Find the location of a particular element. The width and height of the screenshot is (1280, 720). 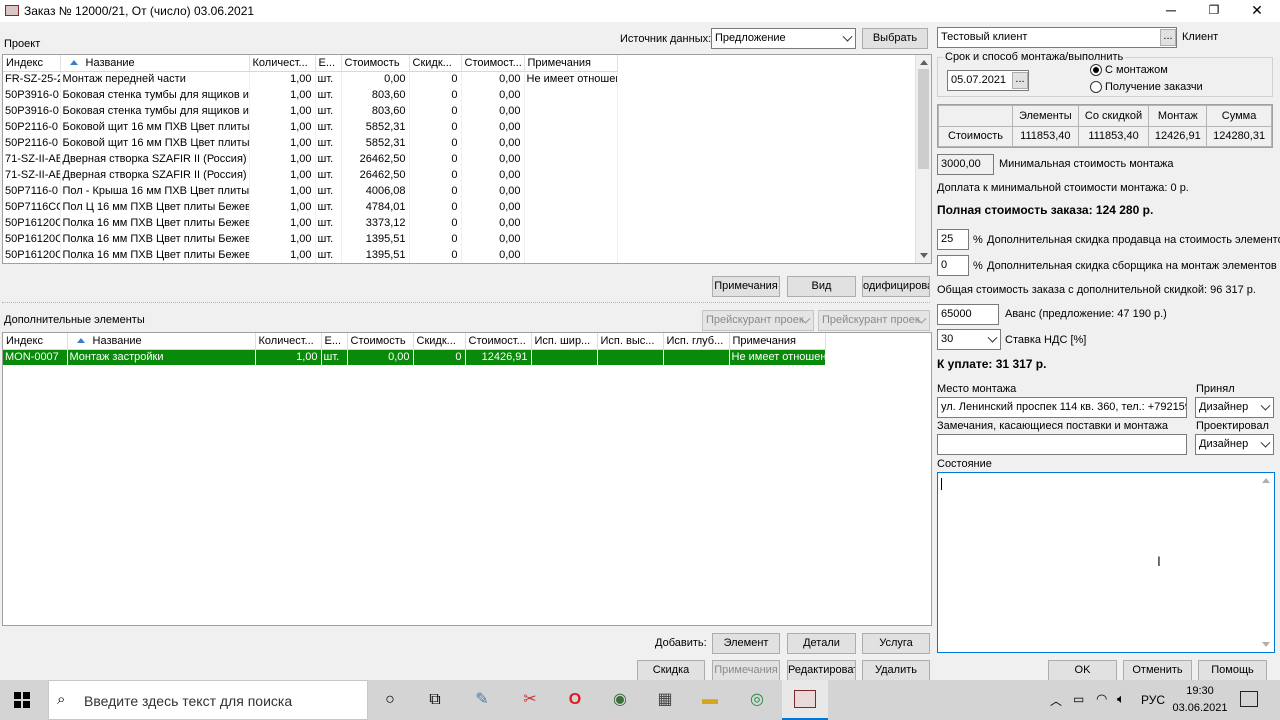

active-app-taskbar-button is located at coordinates (805, 700).